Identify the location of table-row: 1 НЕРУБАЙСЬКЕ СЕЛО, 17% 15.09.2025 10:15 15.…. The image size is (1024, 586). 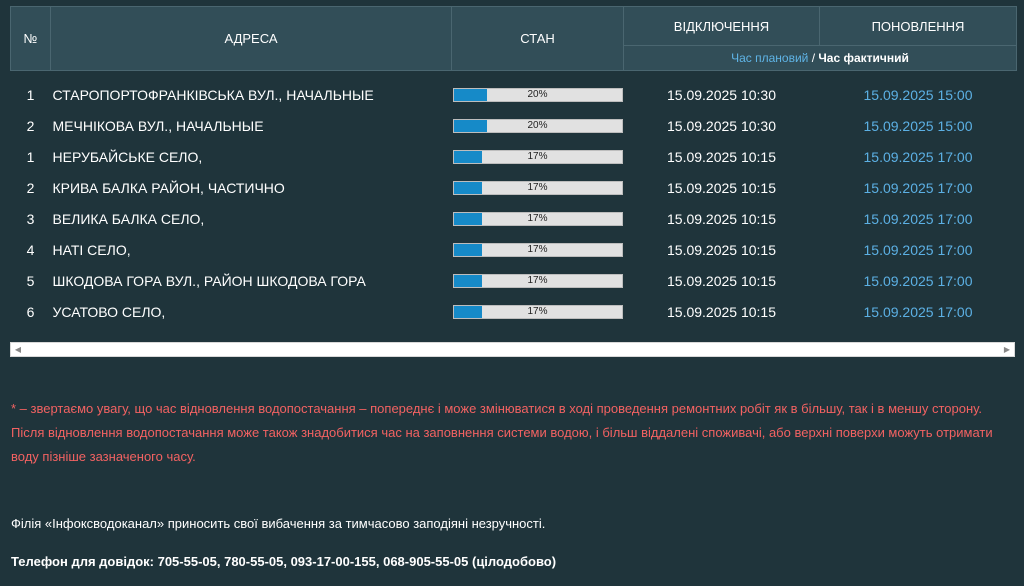
(514, 156).